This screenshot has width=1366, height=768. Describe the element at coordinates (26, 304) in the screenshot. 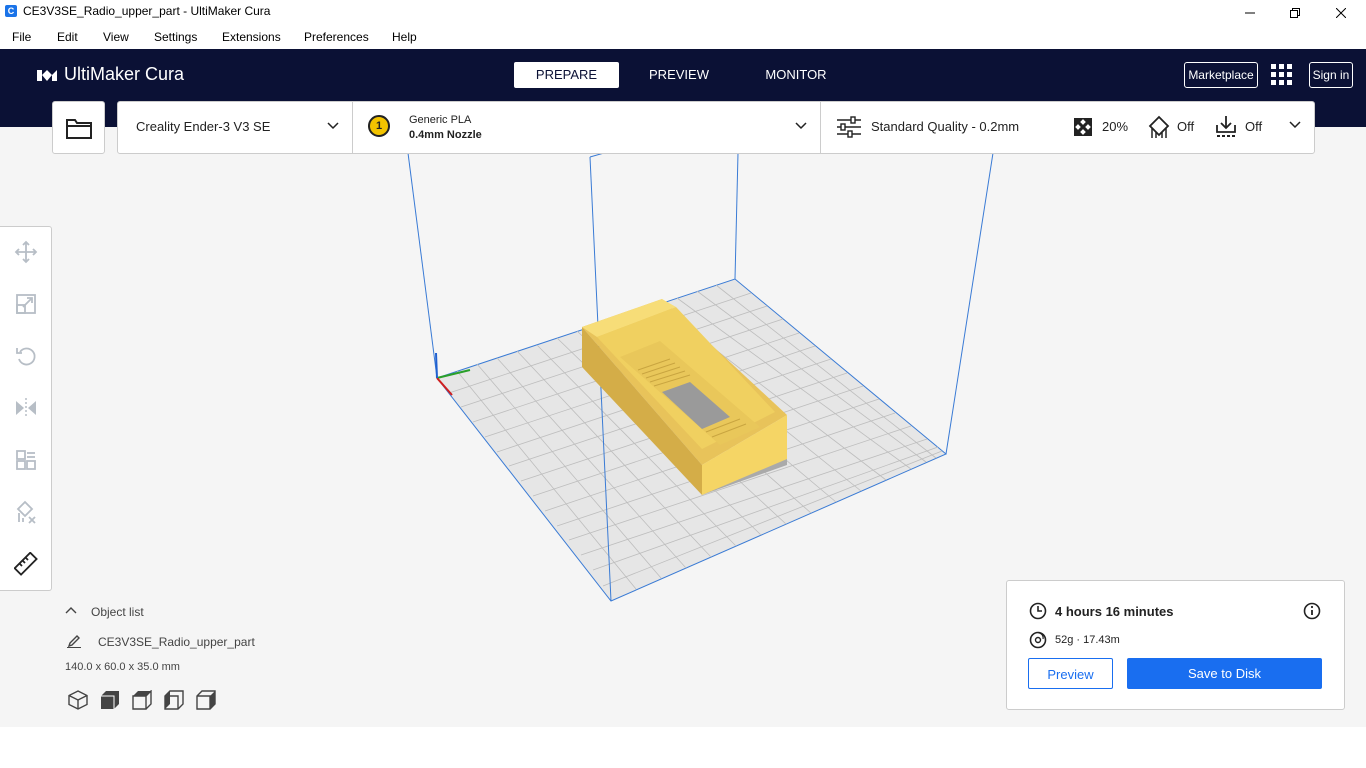

I see `scale-tool-icon` at that location.